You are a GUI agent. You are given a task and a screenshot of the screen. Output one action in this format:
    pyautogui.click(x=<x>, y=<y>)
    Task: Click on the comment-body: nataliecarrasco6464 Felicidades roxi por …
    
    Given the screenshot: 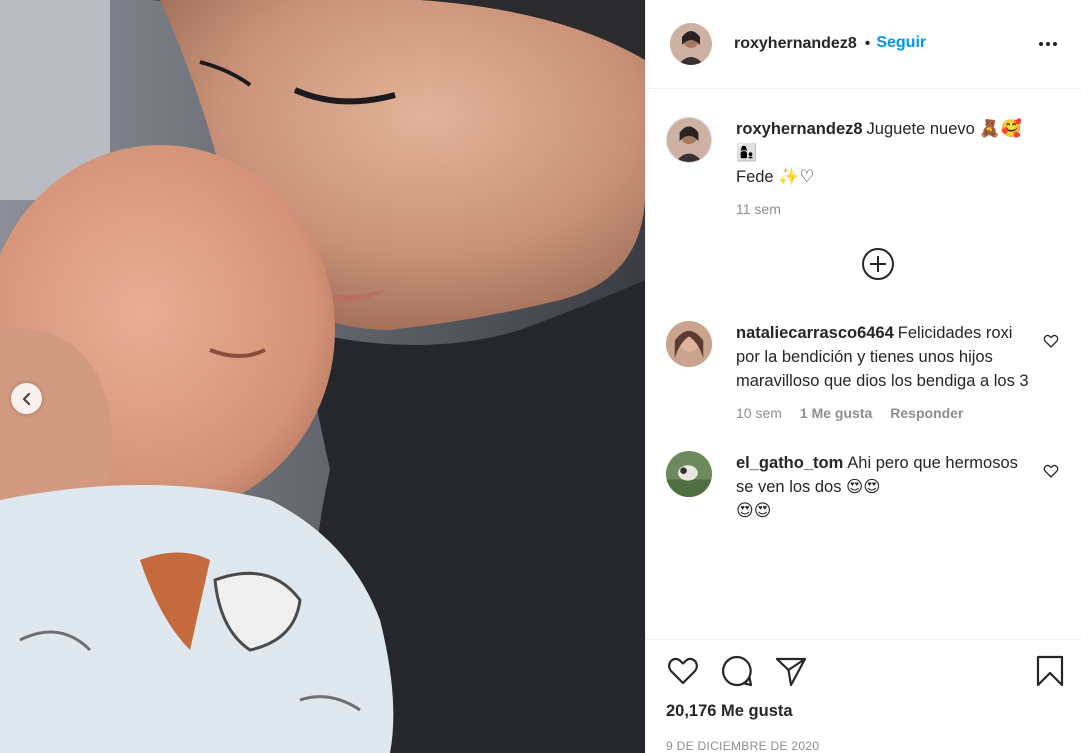 What is the action you would take?
    pyautogui.click(x=900, y=371)
    